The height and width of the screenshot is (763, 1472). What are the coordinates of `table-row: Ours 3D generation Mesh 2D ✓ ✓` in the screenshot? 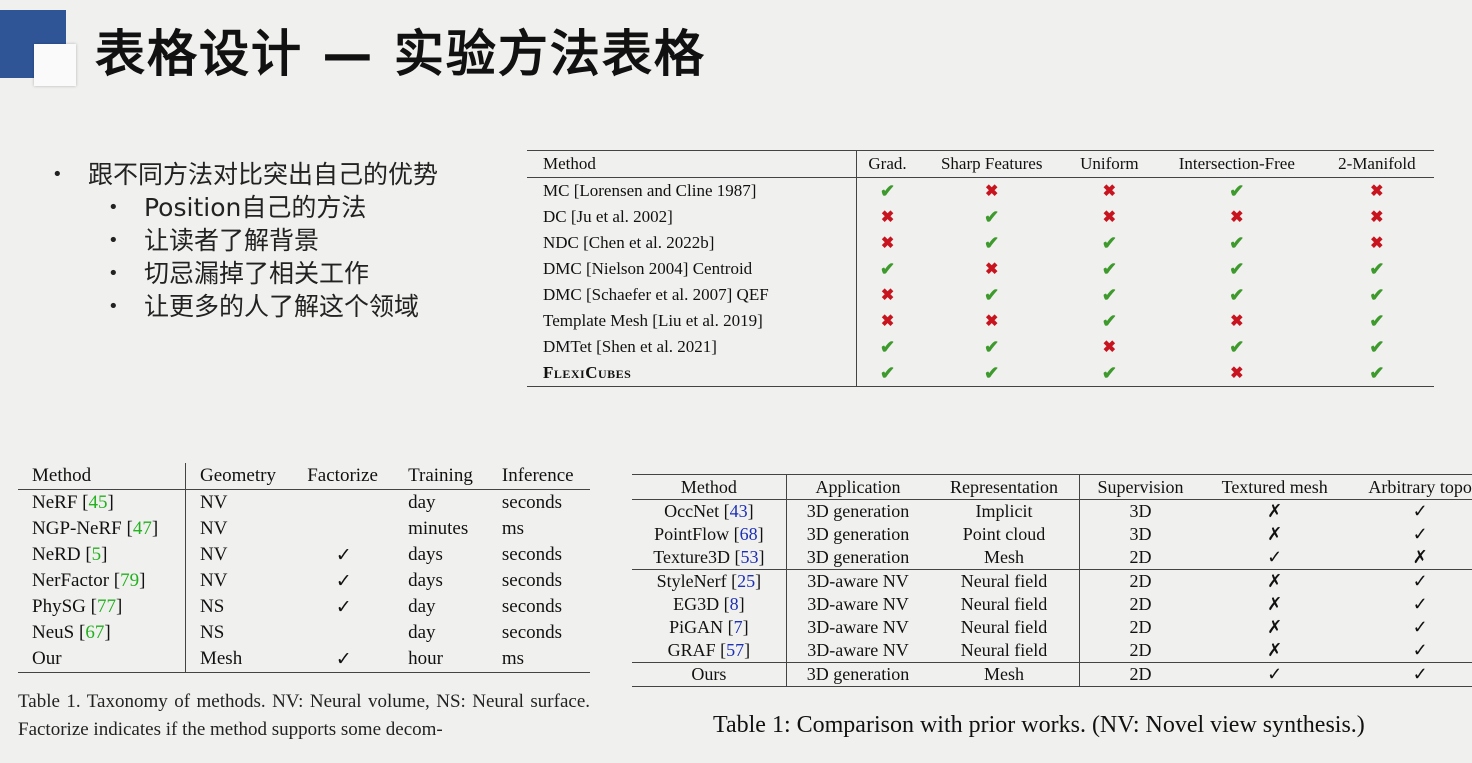 It's located at (1052, 674).